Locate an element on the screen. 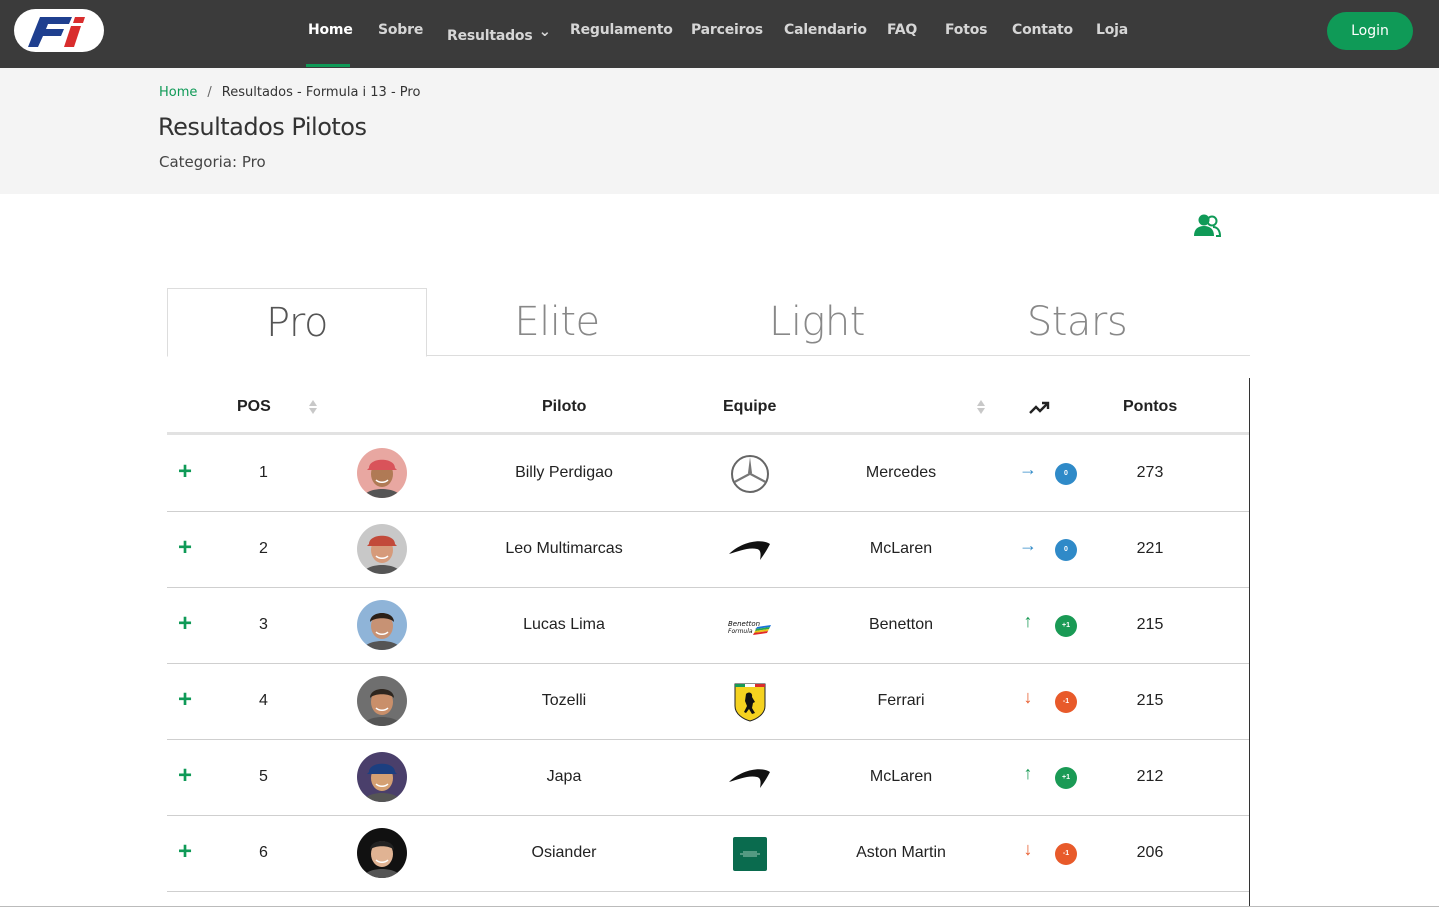 The height and width of the screenshot is (912, 1439). sort-team-icon is located at coordinates (981, 407).